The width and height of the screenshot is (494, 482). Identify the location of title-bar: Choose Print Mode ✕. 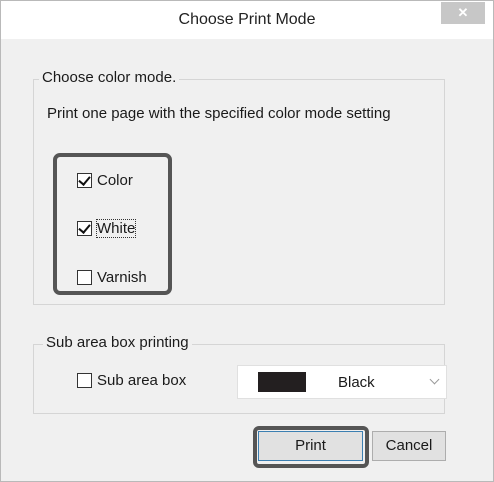
(247, 20).